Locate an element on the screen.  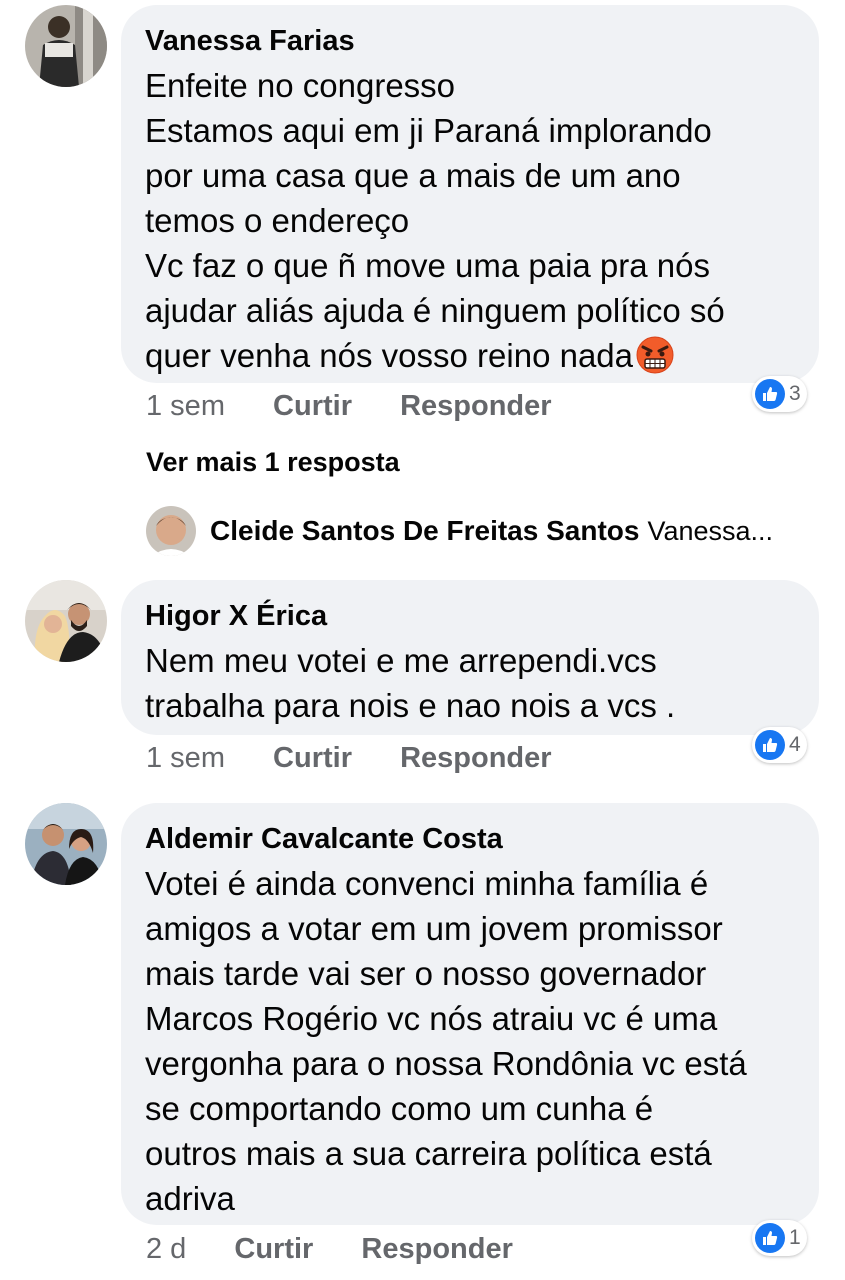
comment-author: Higor X Érica is located at coordinates (470, 616).